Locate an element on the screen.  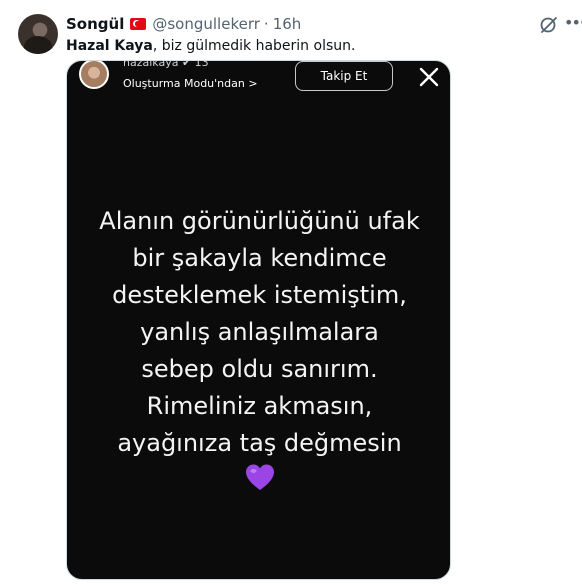
story-line: Rimeliniz akmasın, is located at coordinates (259, 406).